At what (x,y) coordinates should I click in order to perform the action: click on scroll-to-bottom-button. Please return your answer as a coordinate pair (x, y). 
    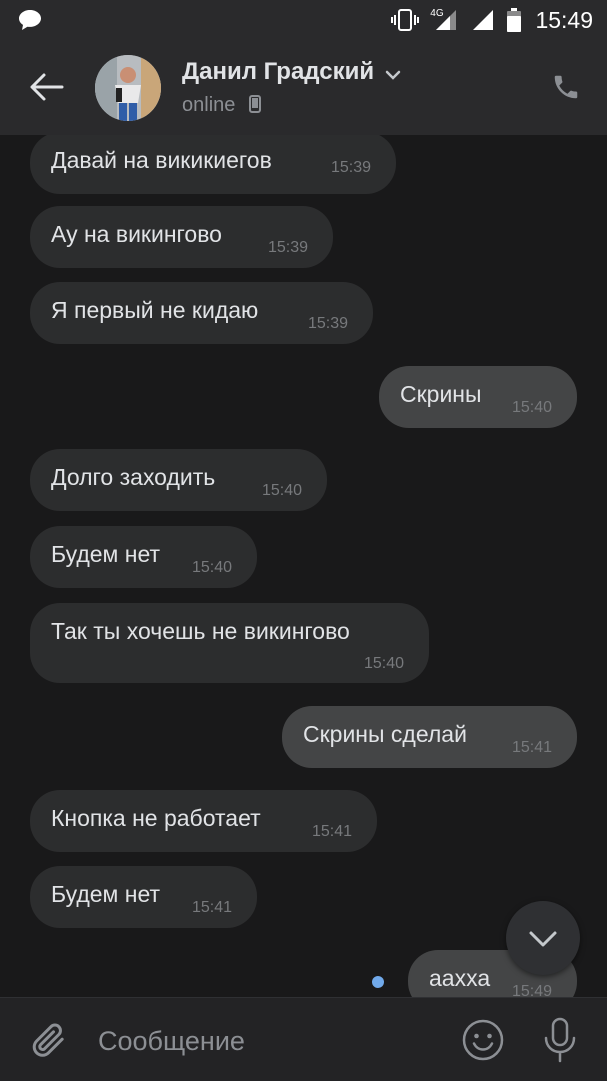
    Looking at the image, I should click on (543, 938).